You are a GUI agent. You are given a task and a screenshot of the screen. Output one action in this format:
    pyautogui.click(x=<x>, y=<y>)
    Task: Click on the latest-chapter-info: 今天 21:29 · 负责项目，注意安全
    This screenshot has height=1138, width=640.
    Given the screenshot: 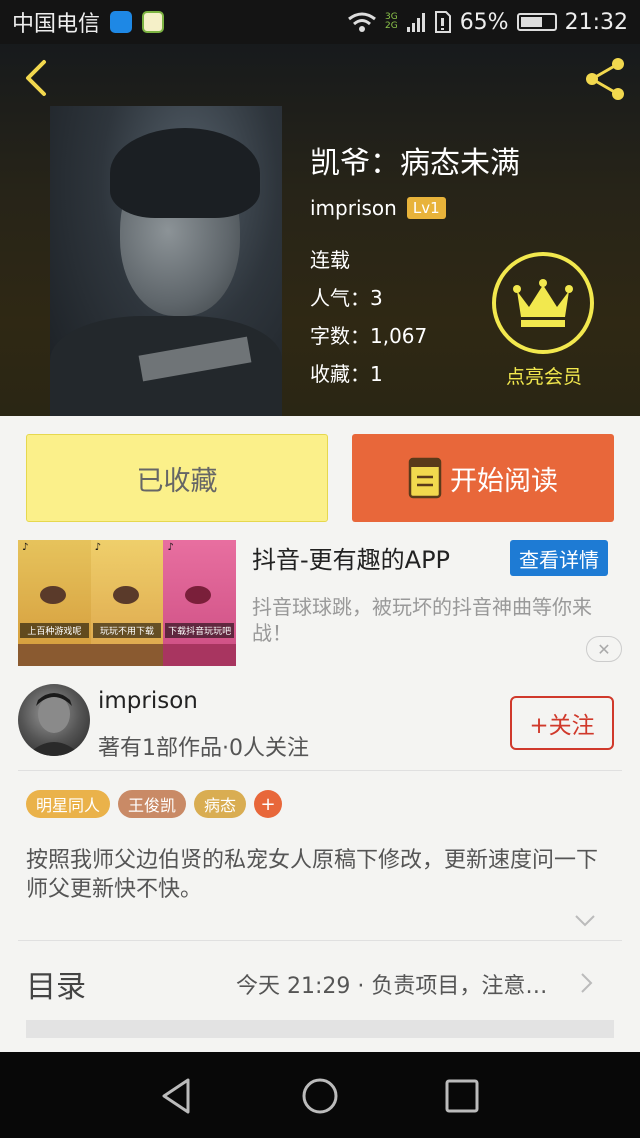 What is the action you would take?
    pyautogui.click(x=401, y=984)
    